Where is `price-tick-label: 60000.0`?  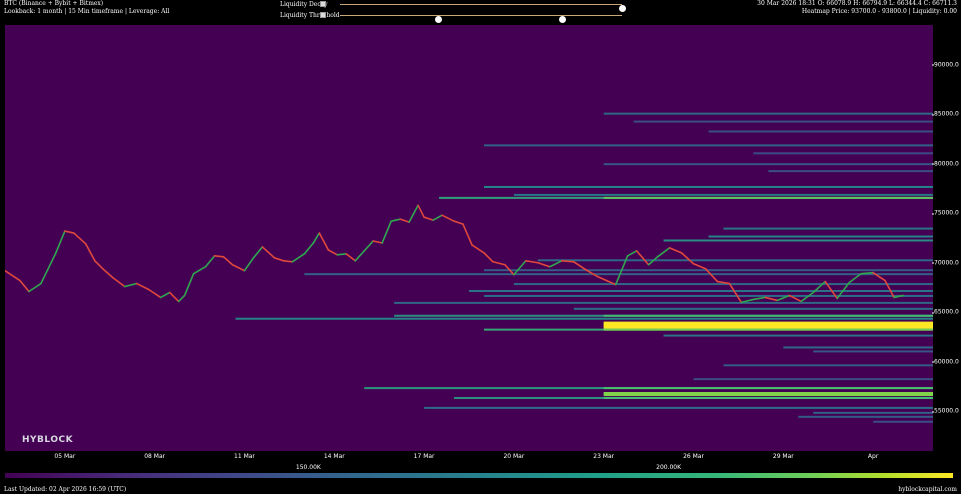 price-tick-label: 60000.0 is located at coordinates (945, 362).